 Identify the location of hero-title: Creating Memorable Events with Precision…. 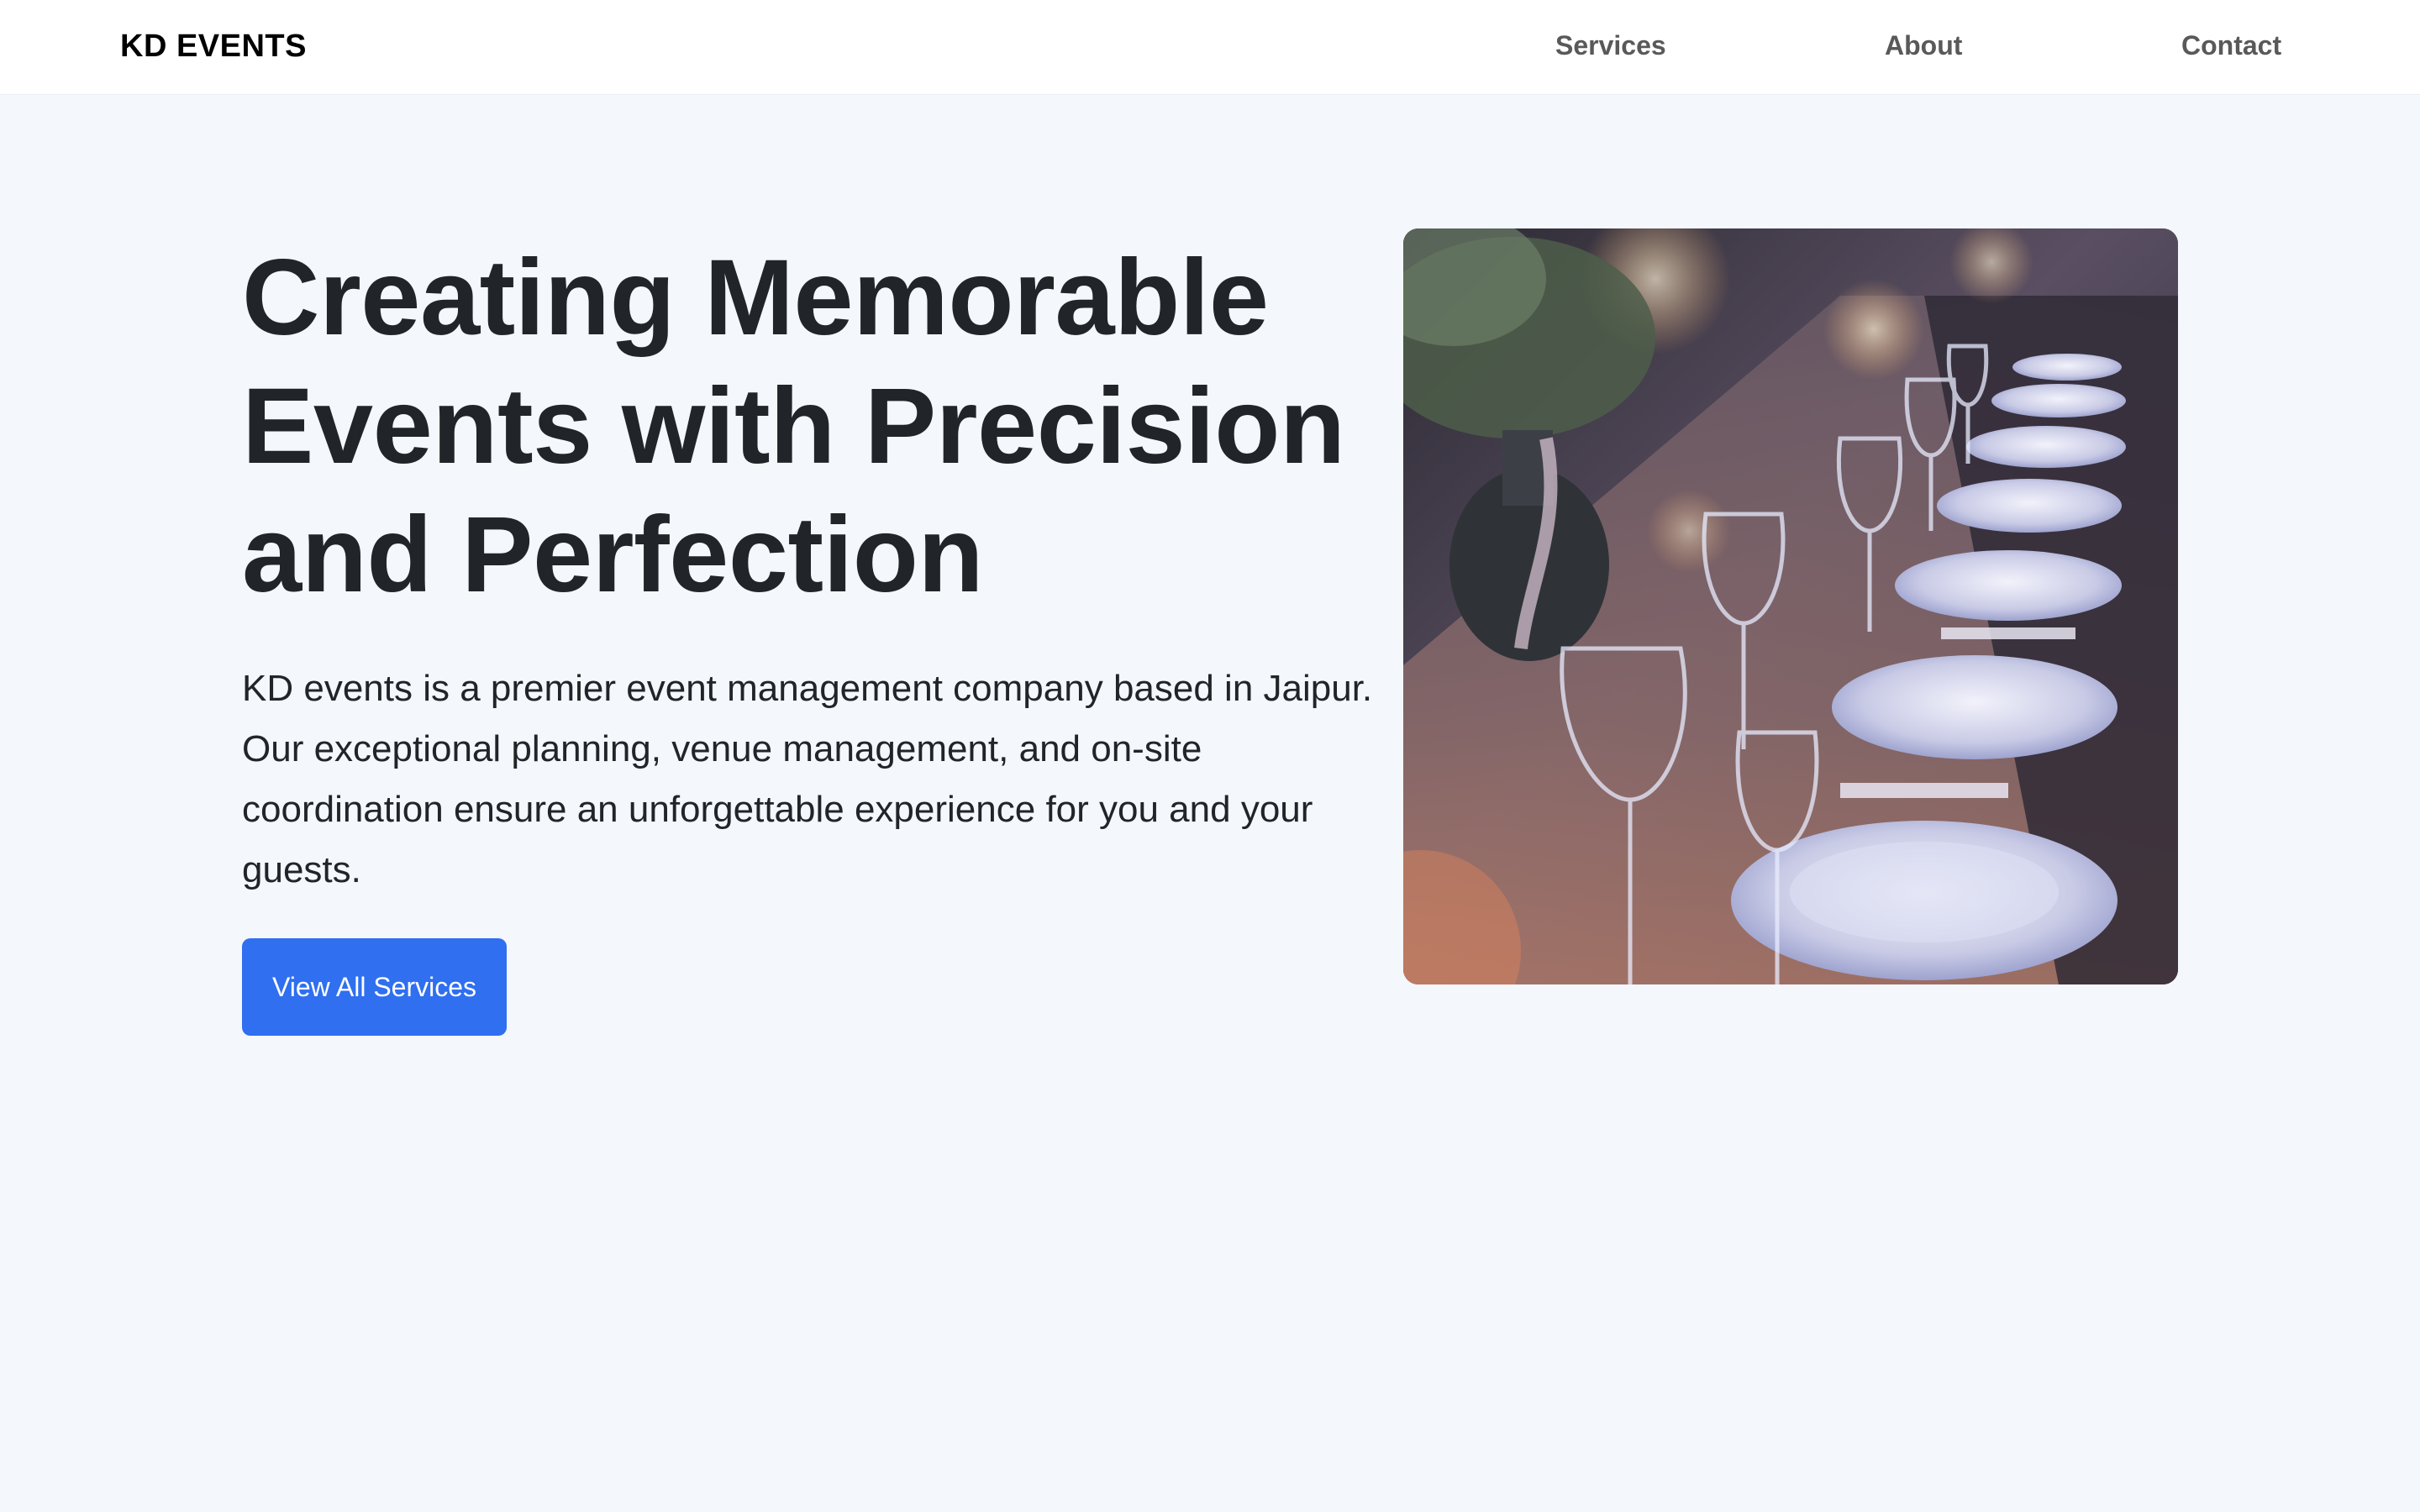
(794, 426).